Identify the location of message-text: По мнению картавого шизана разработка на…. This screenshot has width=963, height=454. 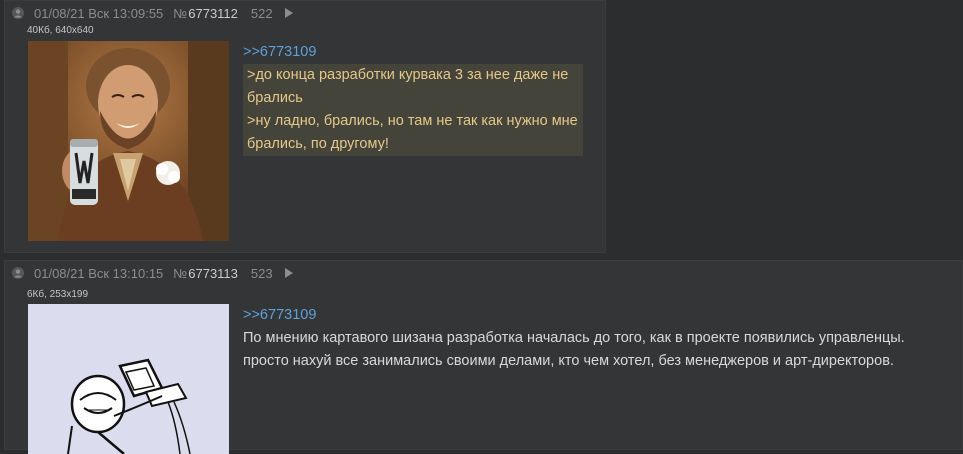
(574, 349).